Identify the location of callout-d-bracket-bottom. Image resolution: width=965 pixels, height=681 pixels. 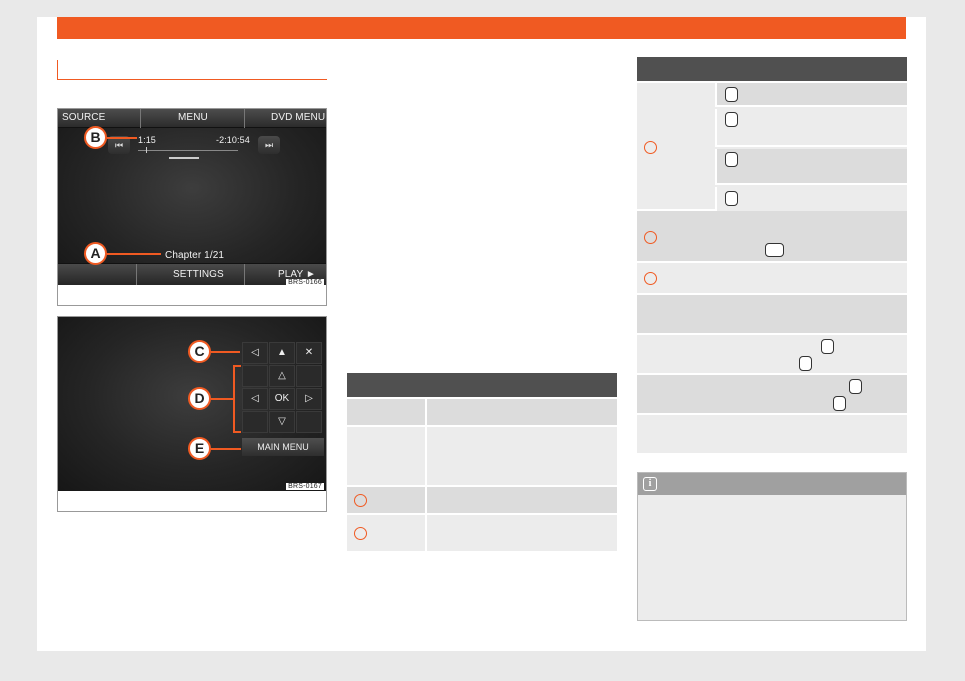
(237, 432).